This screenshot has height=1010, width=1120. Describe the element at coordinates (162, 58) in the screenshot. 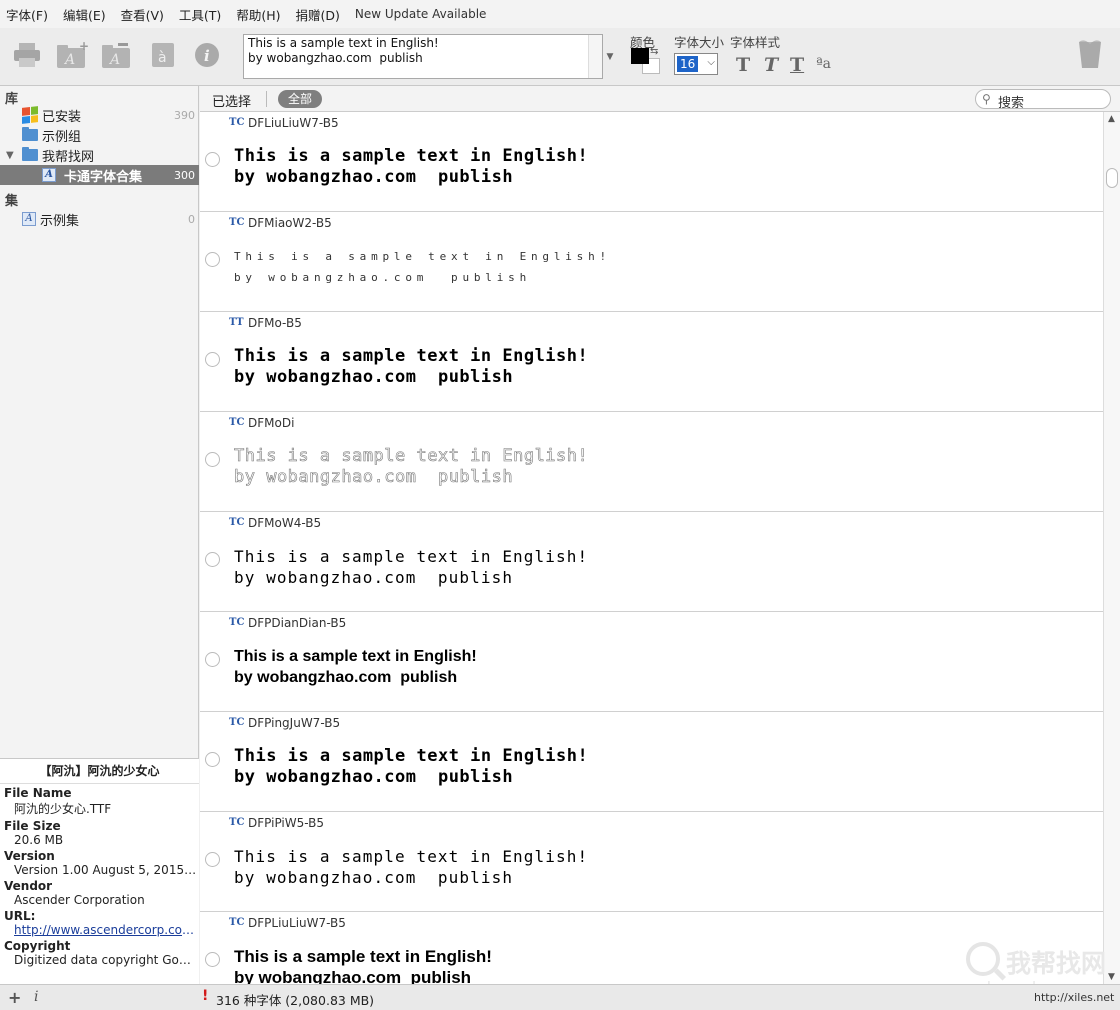

I see `svg-text: à` at that location.